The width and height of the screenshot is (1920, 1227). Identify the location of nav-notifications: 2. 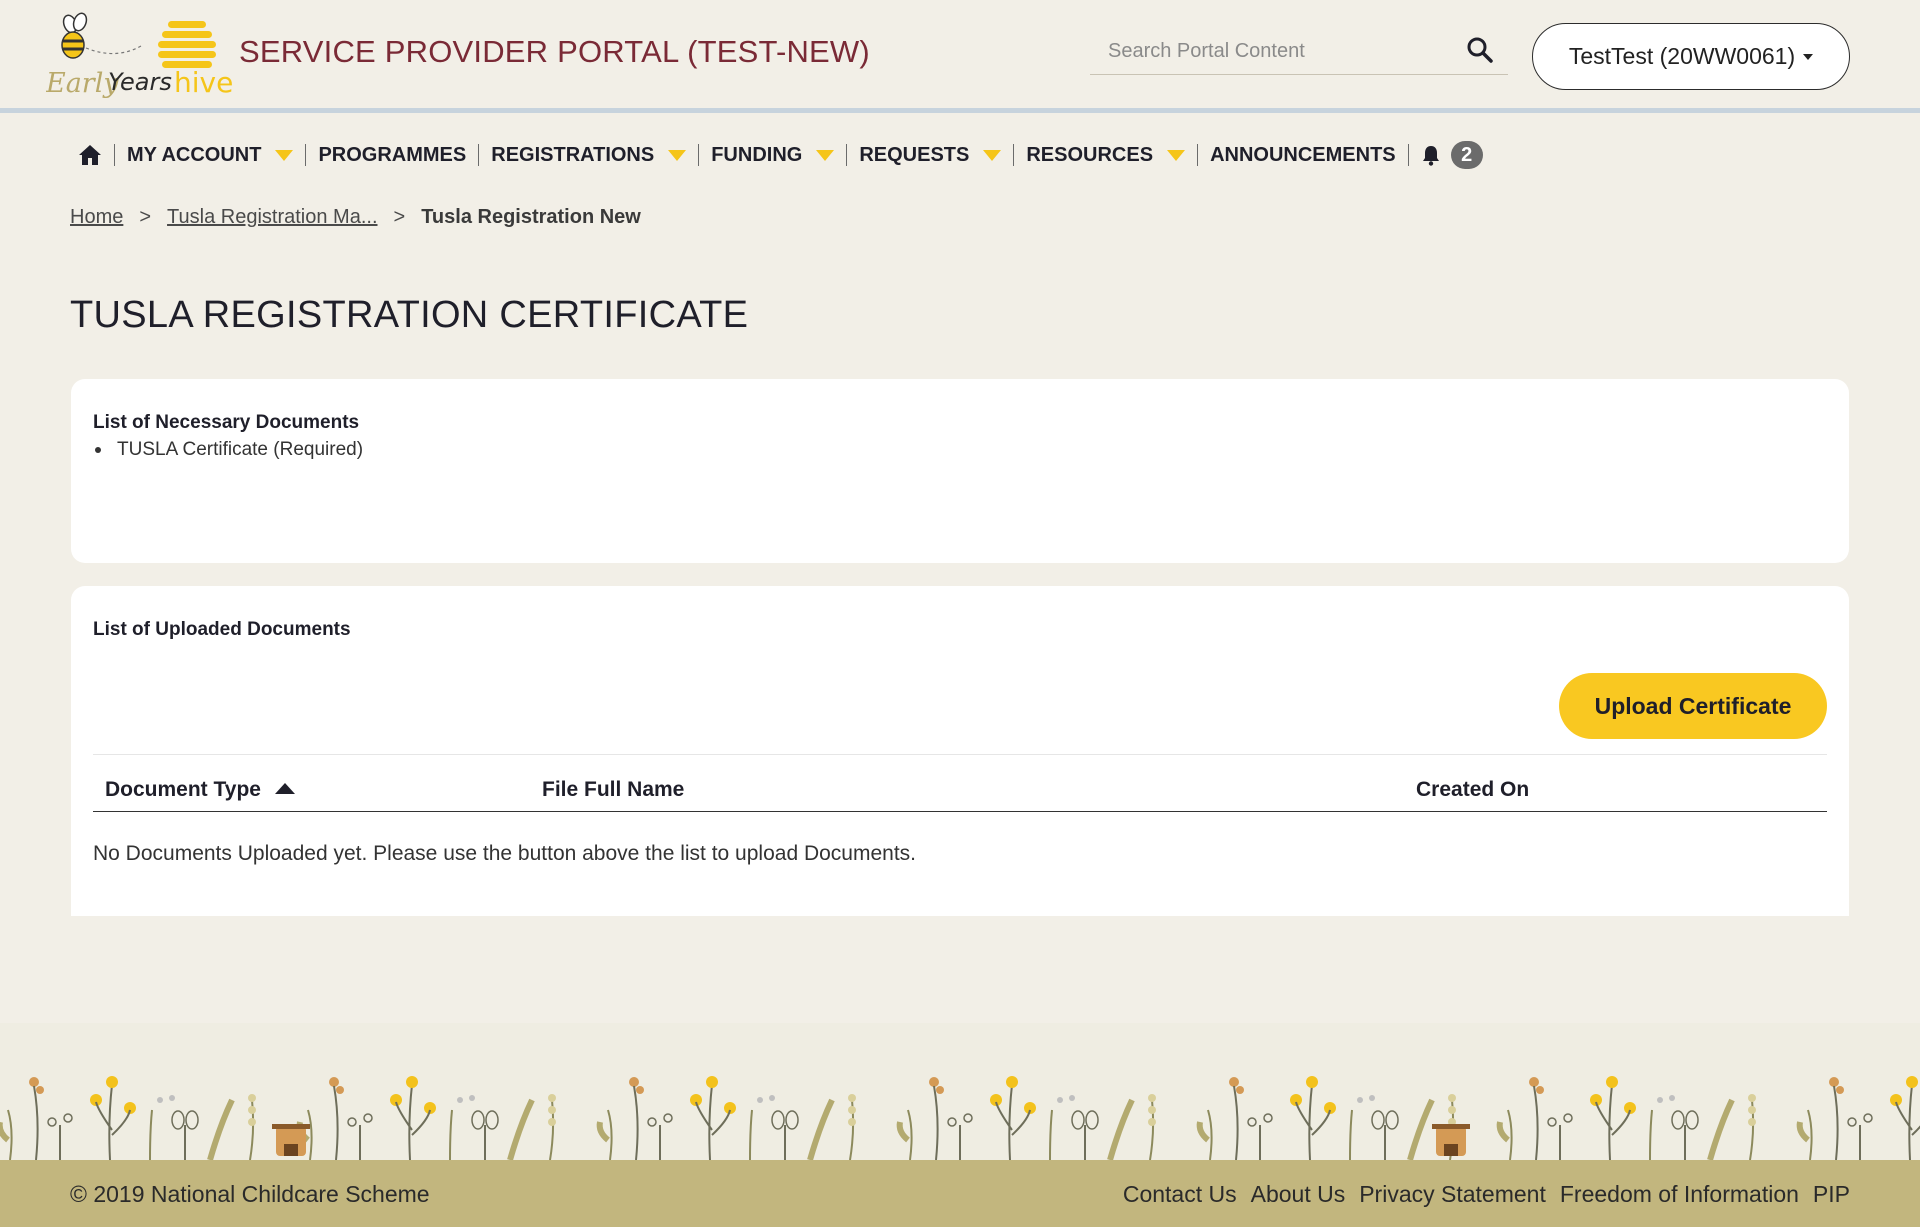
(1452, 155).